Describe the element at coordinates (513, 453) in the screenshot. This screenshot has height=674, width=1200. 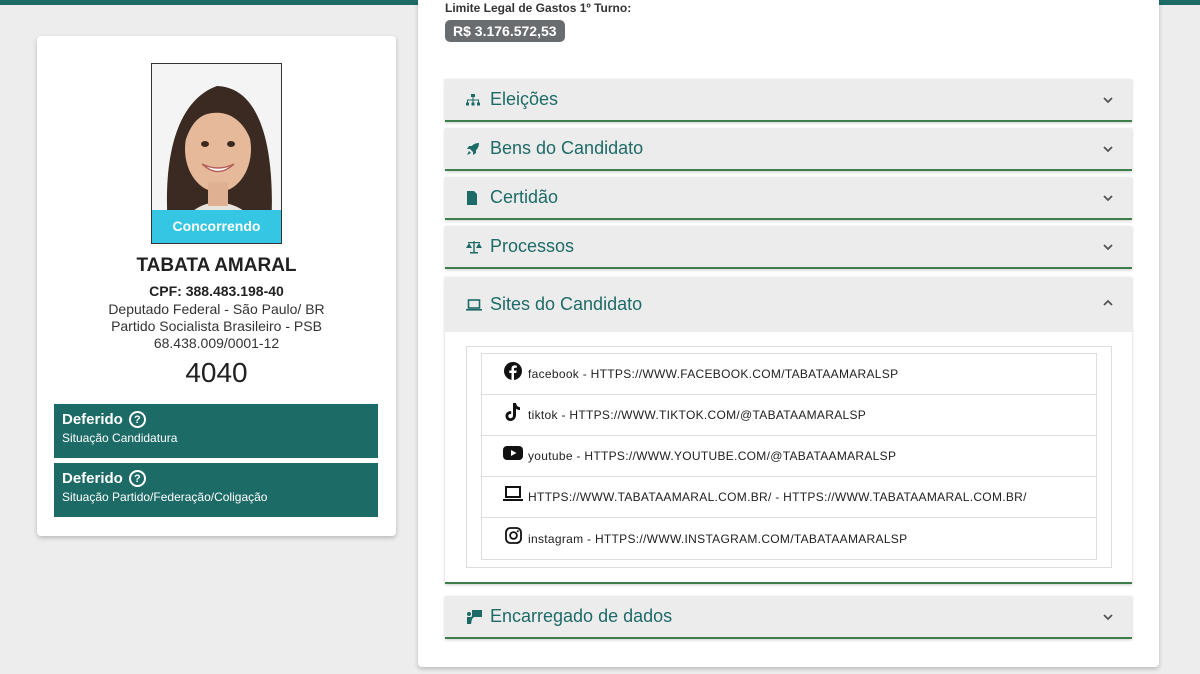
I see `youtube-icon` at that location.